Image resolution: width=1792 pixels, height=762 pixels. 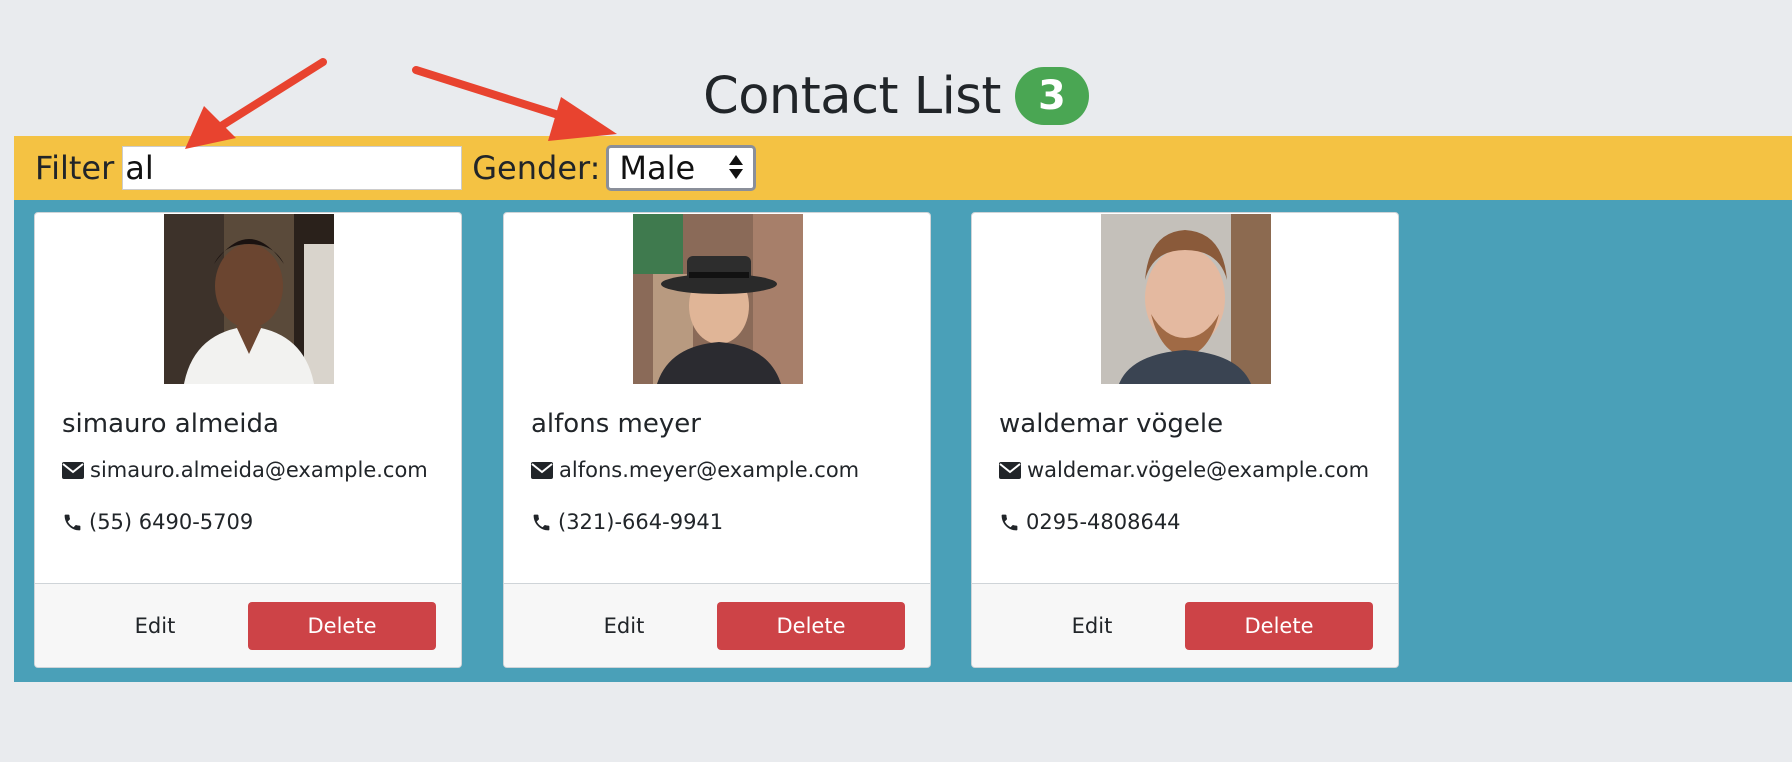 What do you see at coordinates (171, 522) in the screenshot?
I see `contact-phone-text: (55) 6490-5709` at bounding box center [171, 522].